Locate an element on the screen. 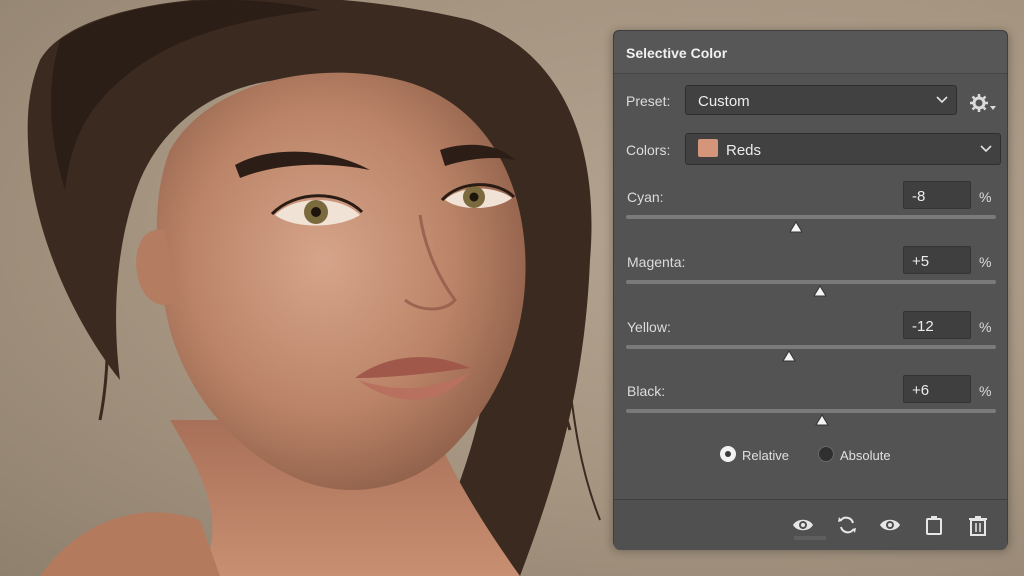 The height and width of the screenshot is (576, 1024). panel-title: Selective Color is located at coordinates (677, 53).